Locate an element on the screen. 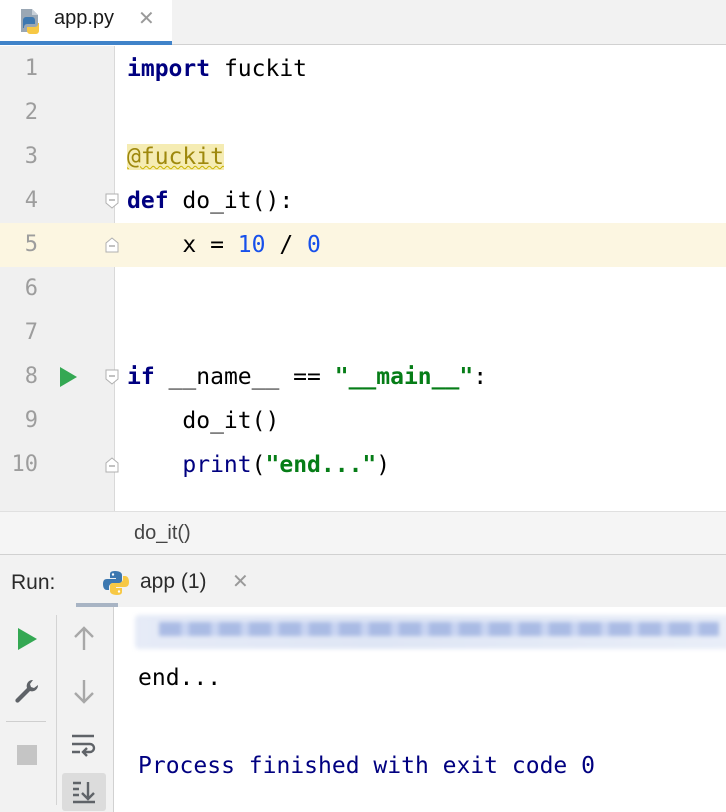  stop-button is located at coordinates (27, 755).